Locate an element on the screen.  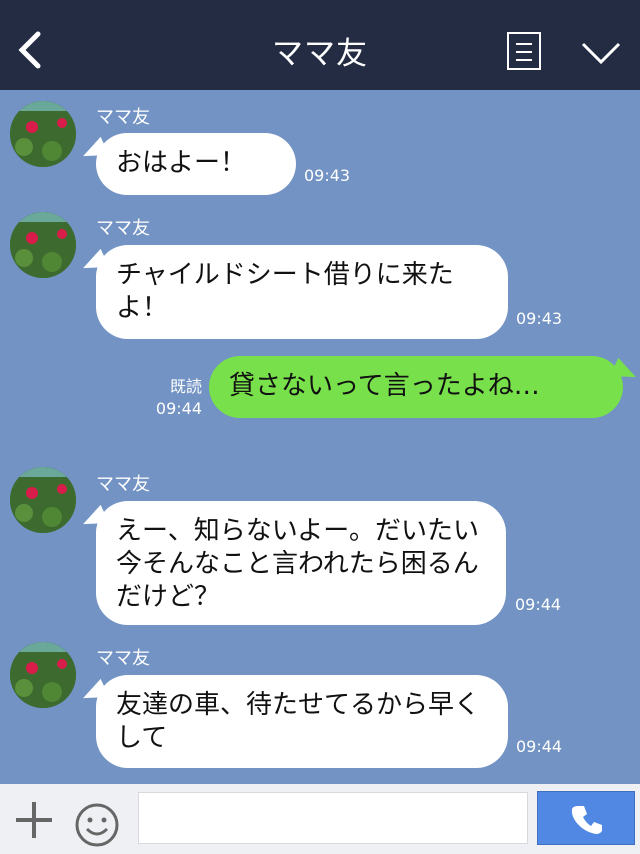
message-text: おはよー！ is located at coordinates (181, 163).